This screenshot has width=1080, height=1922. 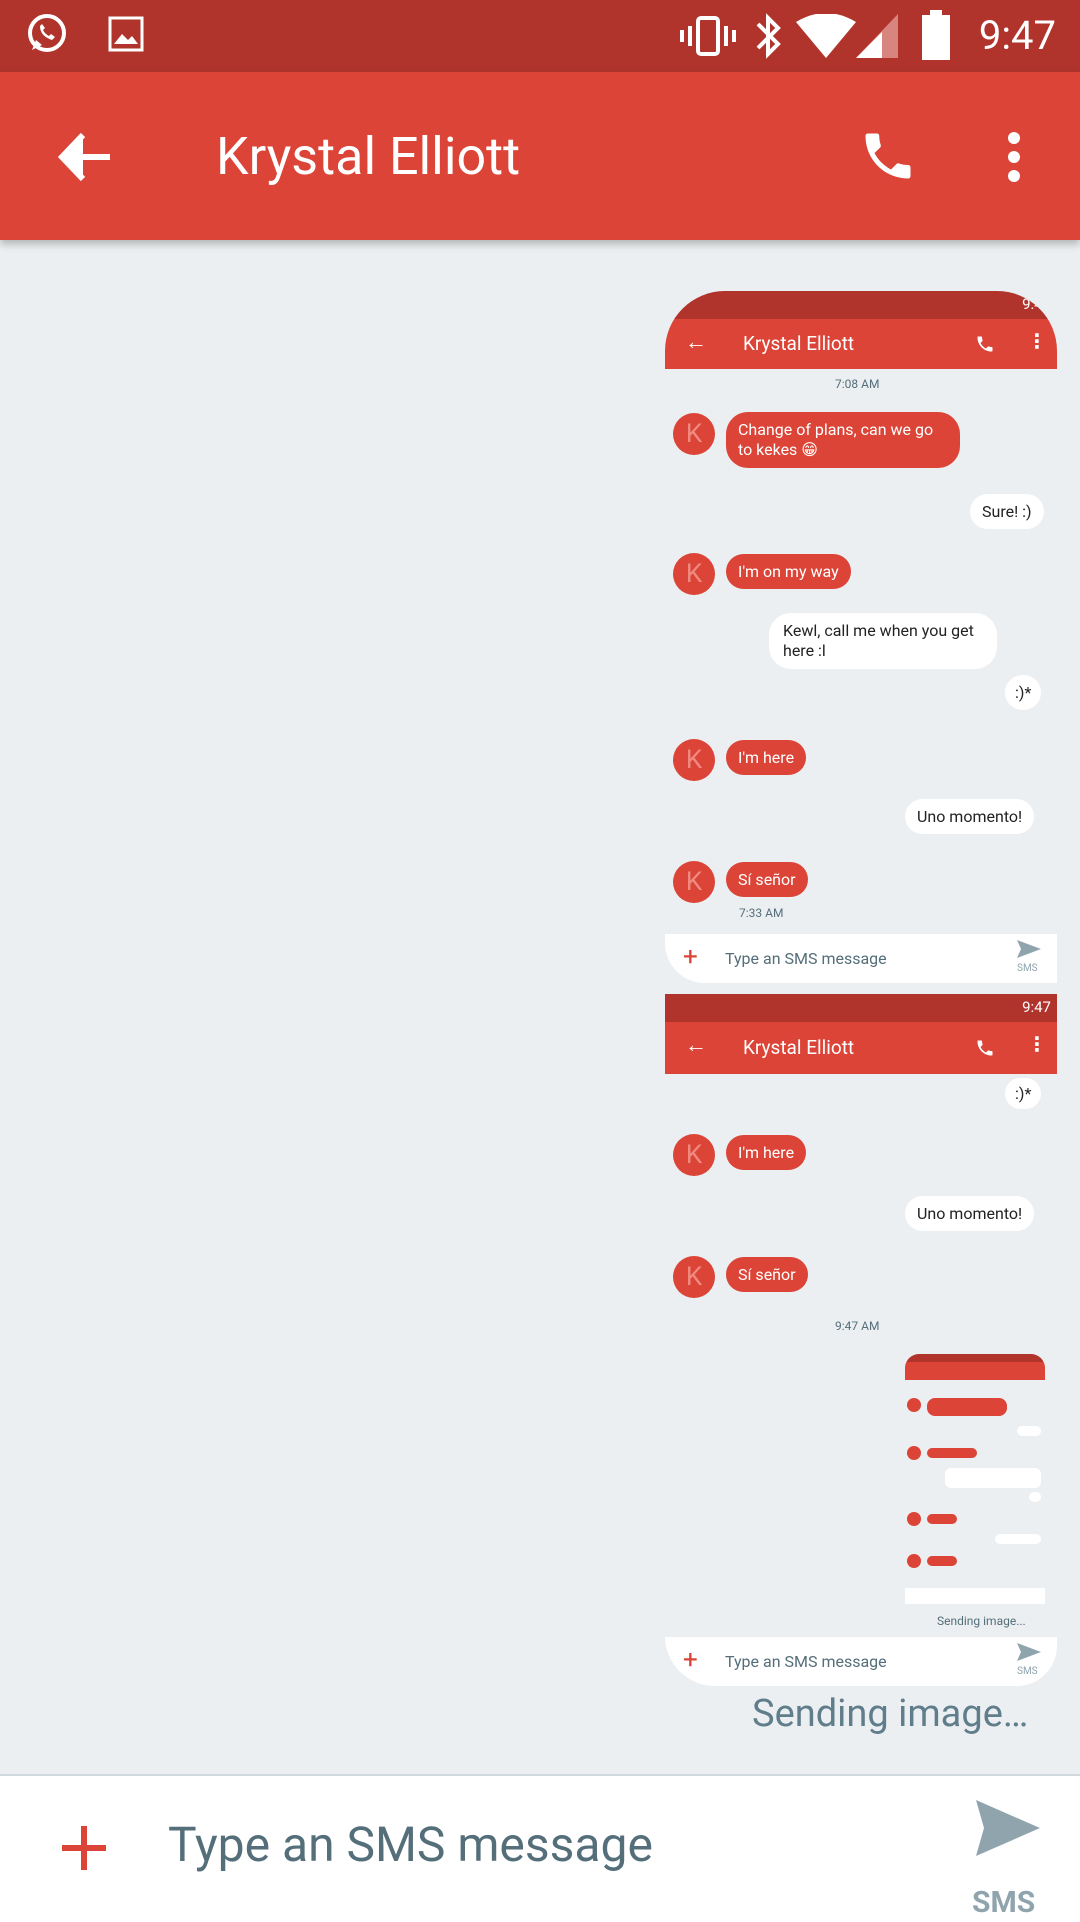 What do you see at coordinates (84, 1848) in the screenshot?
I see `add-attachment-icon` at bounding box center [84, 1848].